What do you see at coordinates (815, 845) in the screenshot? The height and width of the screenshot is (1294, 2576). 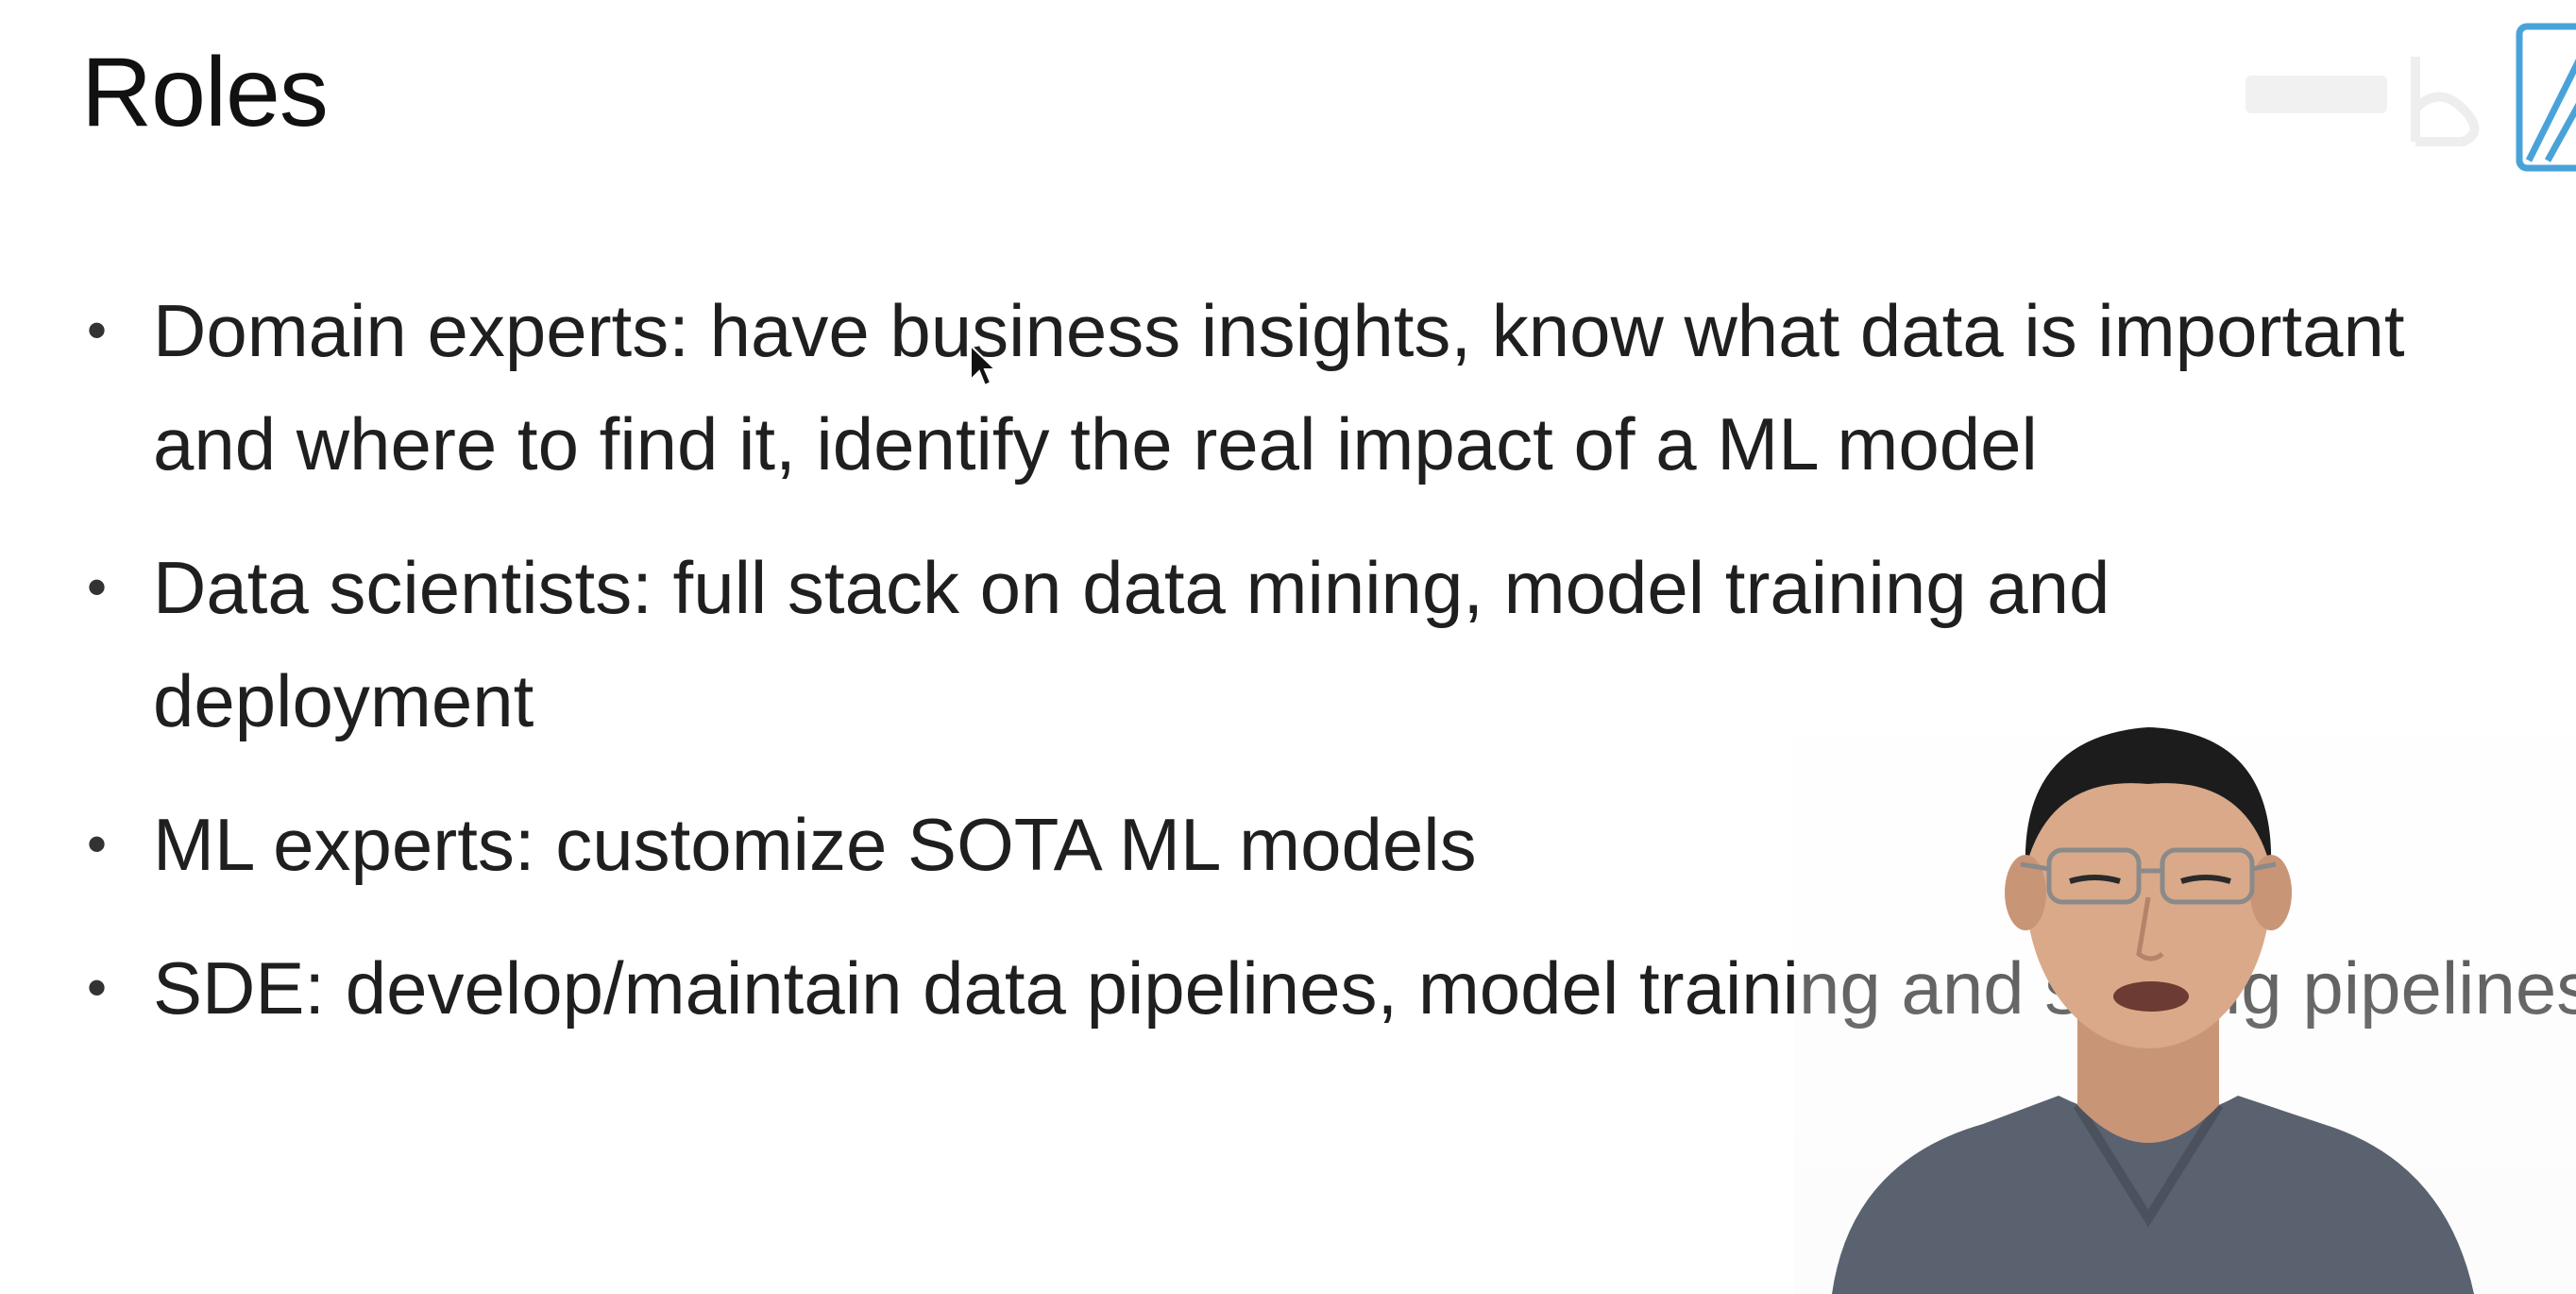 I see `bullet-text: ML experts: customize SOTA ML models` at bounding box center [815, 845].